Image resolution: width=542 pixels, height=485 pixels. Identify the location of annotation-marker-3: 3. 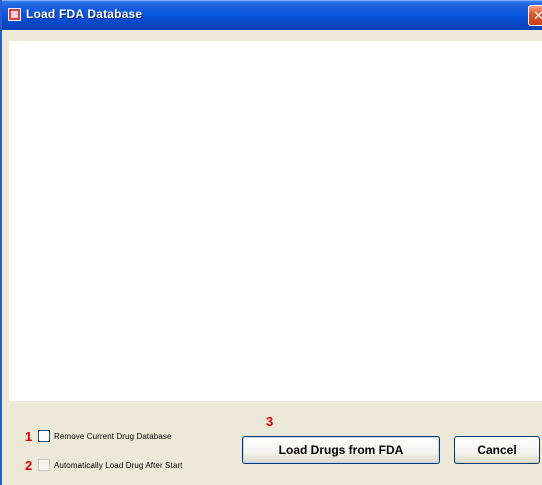
(270, 421).